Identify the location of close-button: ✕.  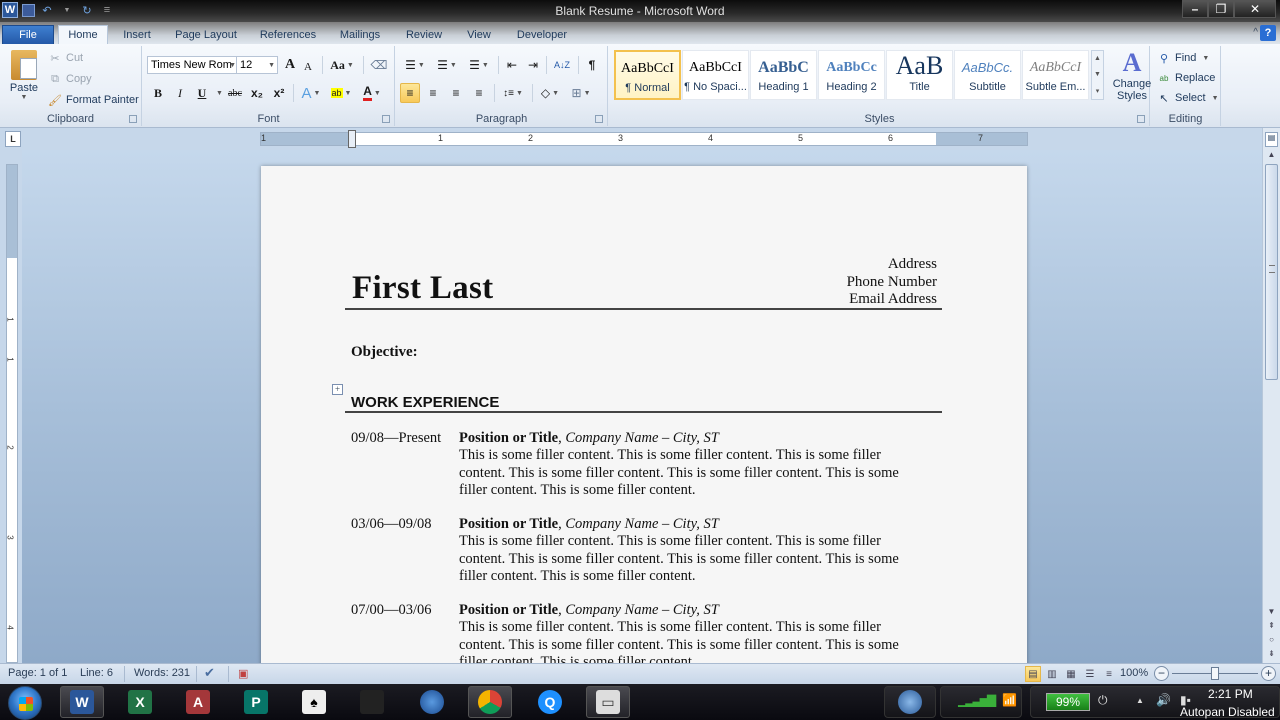
(1255, 9).